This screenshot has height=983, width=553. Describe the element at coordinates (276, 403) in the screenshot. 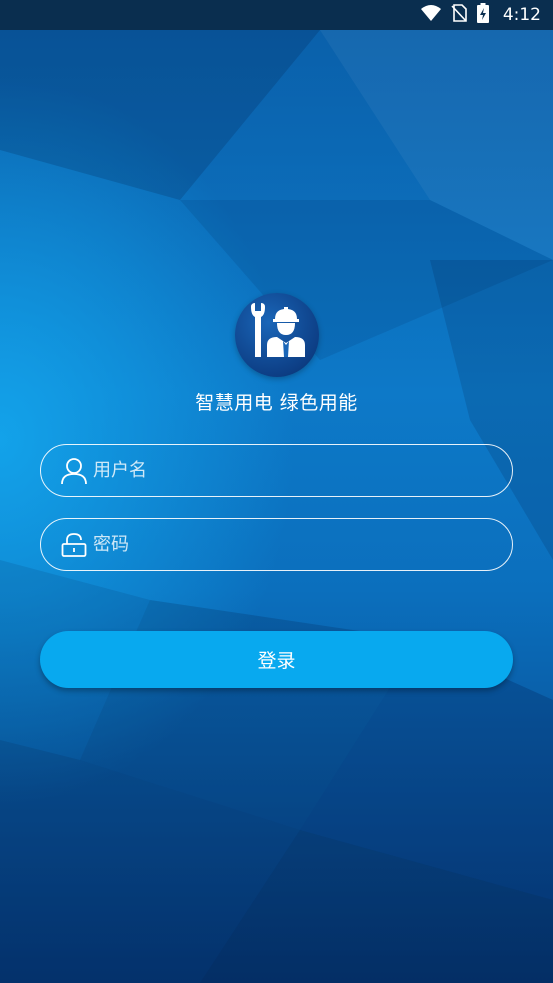

I see `app-slogan: 智慧用电 绿色用能` at that location.